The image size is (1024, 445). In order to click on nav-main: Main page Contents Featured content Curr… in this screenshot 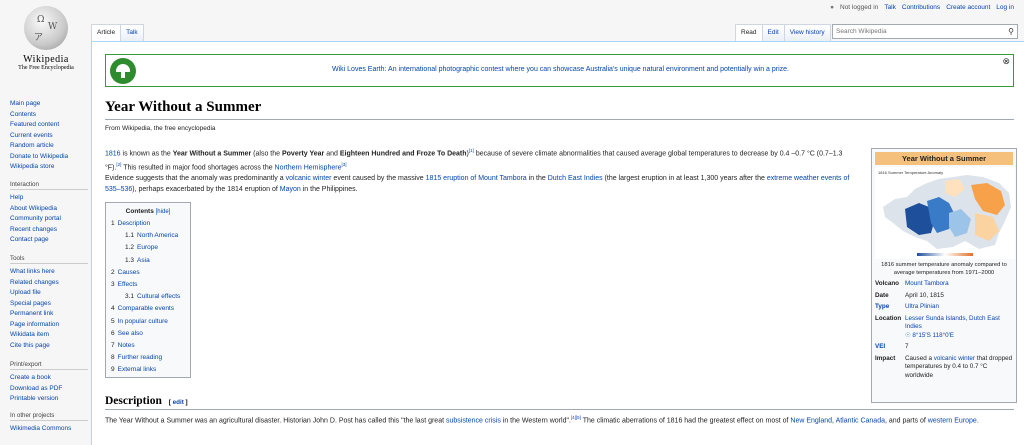, I will do `click(49, 136)`.